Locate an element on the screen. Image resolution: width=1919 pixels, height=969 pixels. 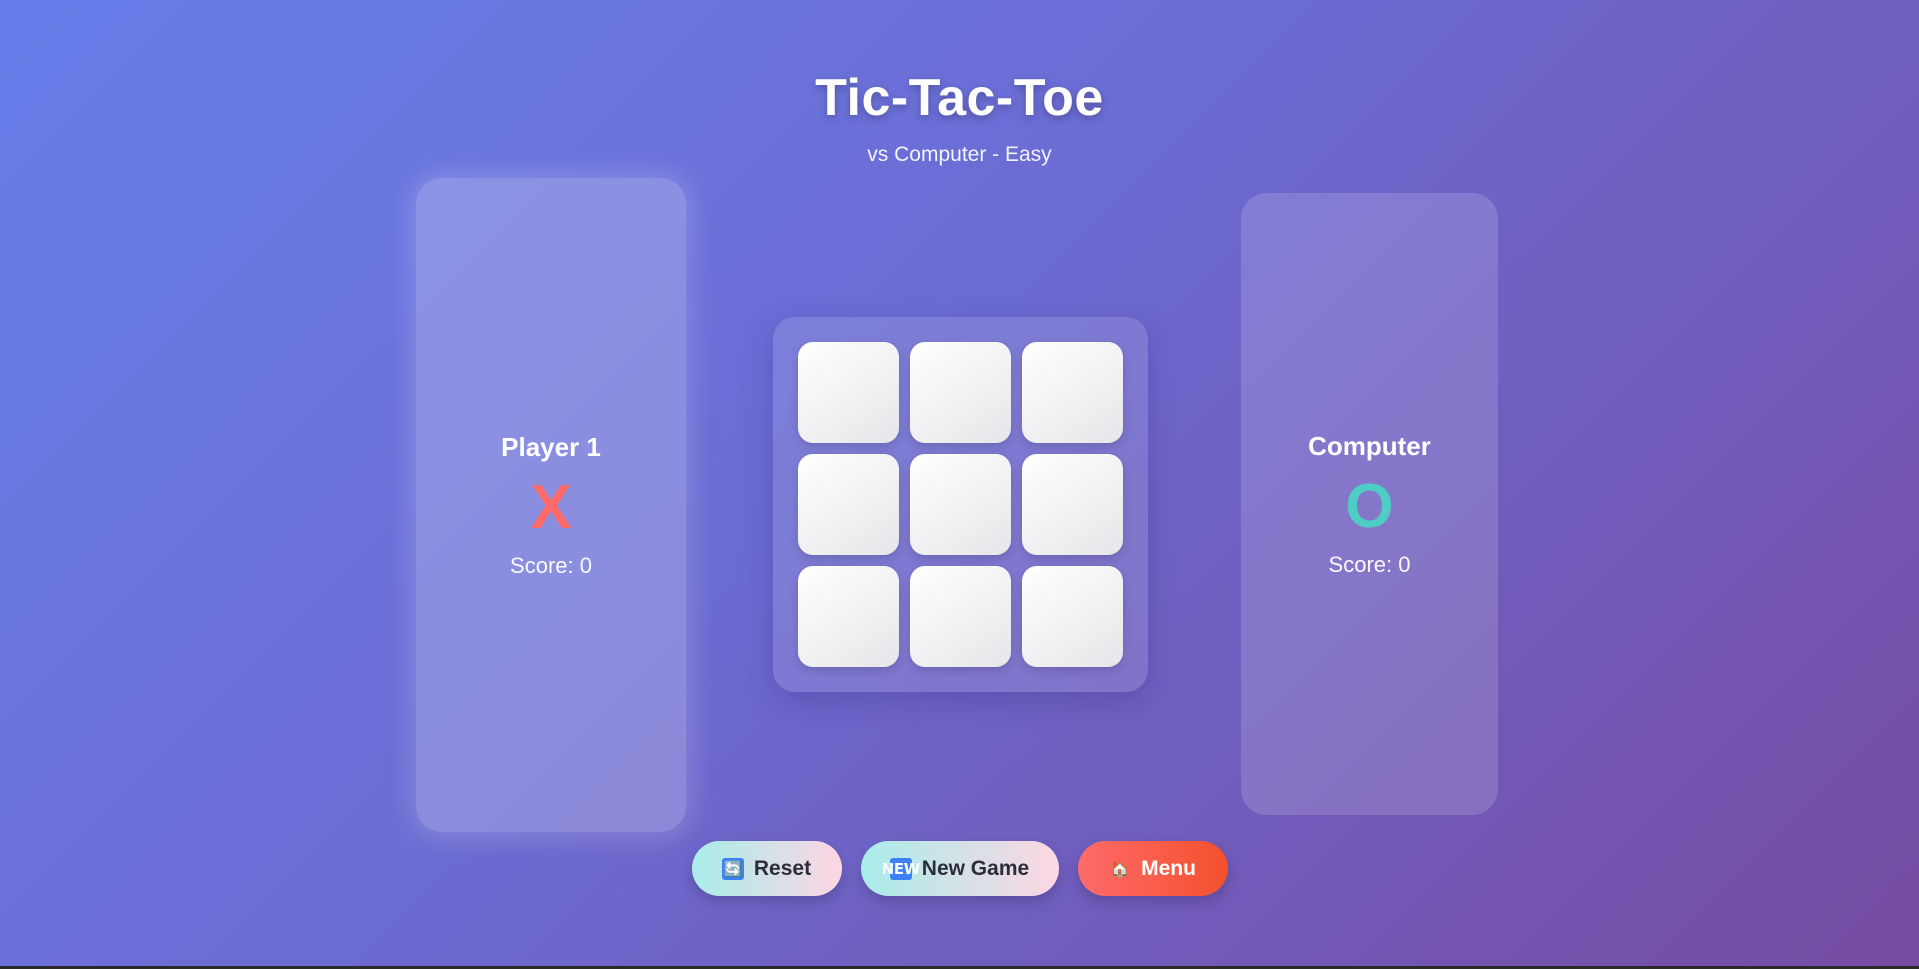
player-1-score: Score: 0 is located at coordinates (551, 565).